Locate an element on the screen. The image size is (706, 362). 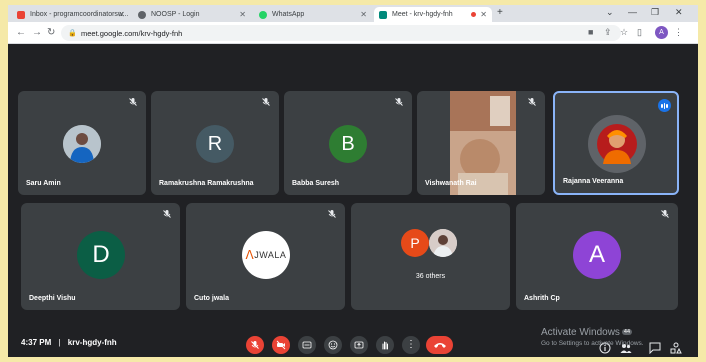
others-count: 36 others is located at coordinates (430, 276).